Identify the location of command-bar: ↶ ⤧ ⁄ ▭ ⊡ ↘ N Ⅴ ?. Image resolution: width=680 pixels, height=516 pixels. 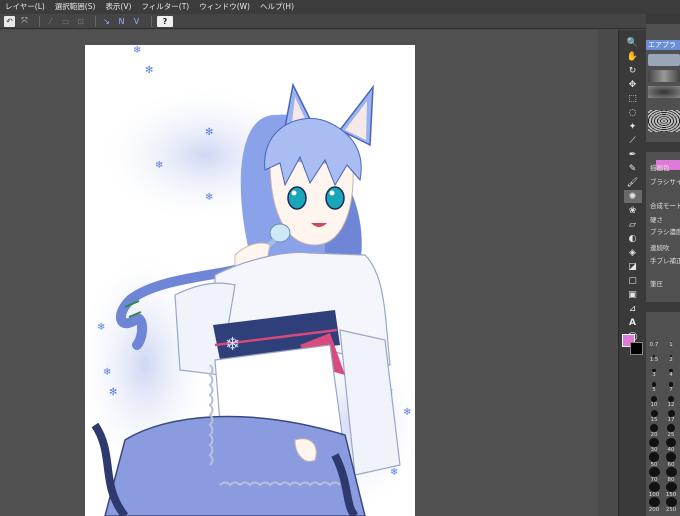
(340, 21).